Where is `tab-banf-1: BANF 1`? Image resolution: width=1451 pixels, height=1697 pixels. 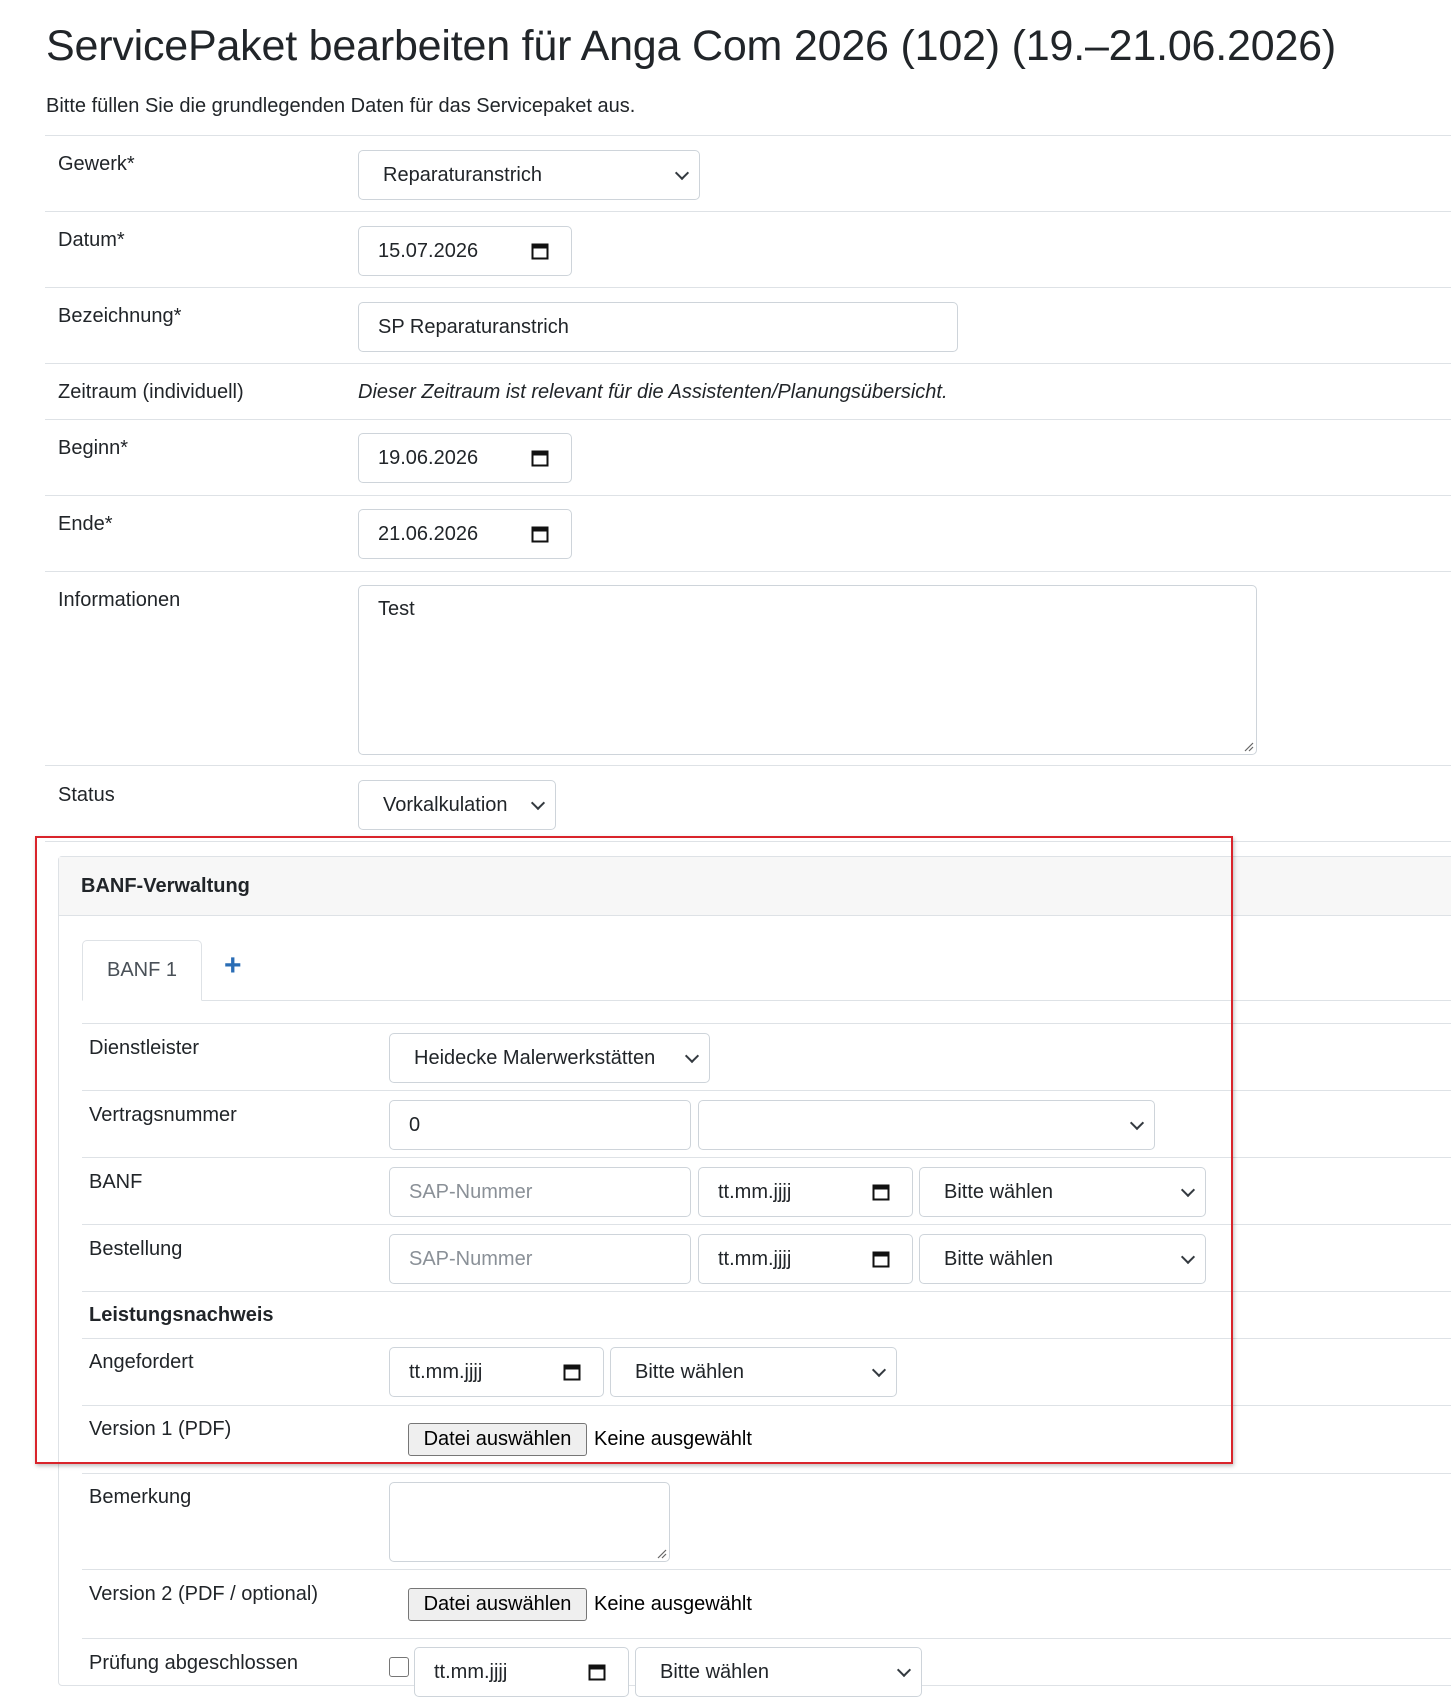
tab-banf-1: BANF 1 is located at coordinates (142, 970).